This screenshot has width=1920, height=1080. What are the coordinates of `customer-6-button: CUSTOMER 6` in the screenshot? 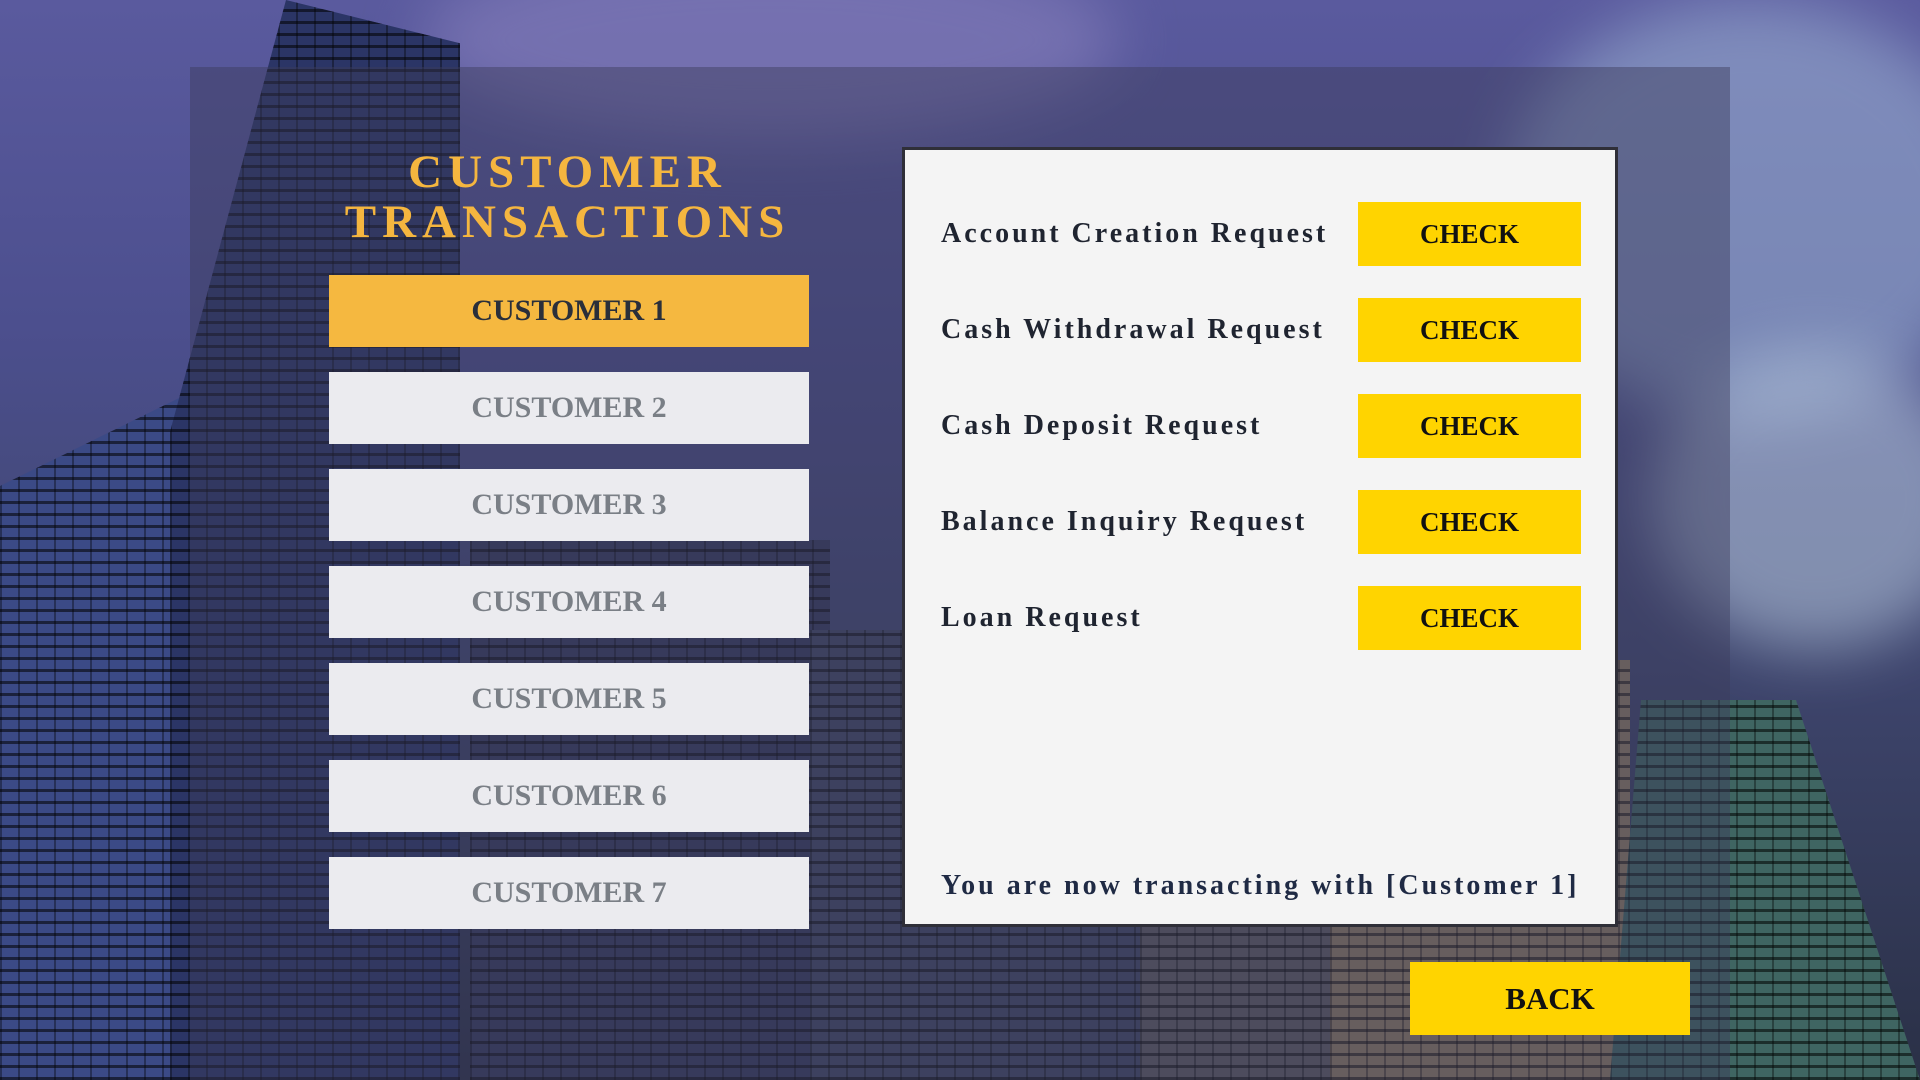 It's located at (569, 796).